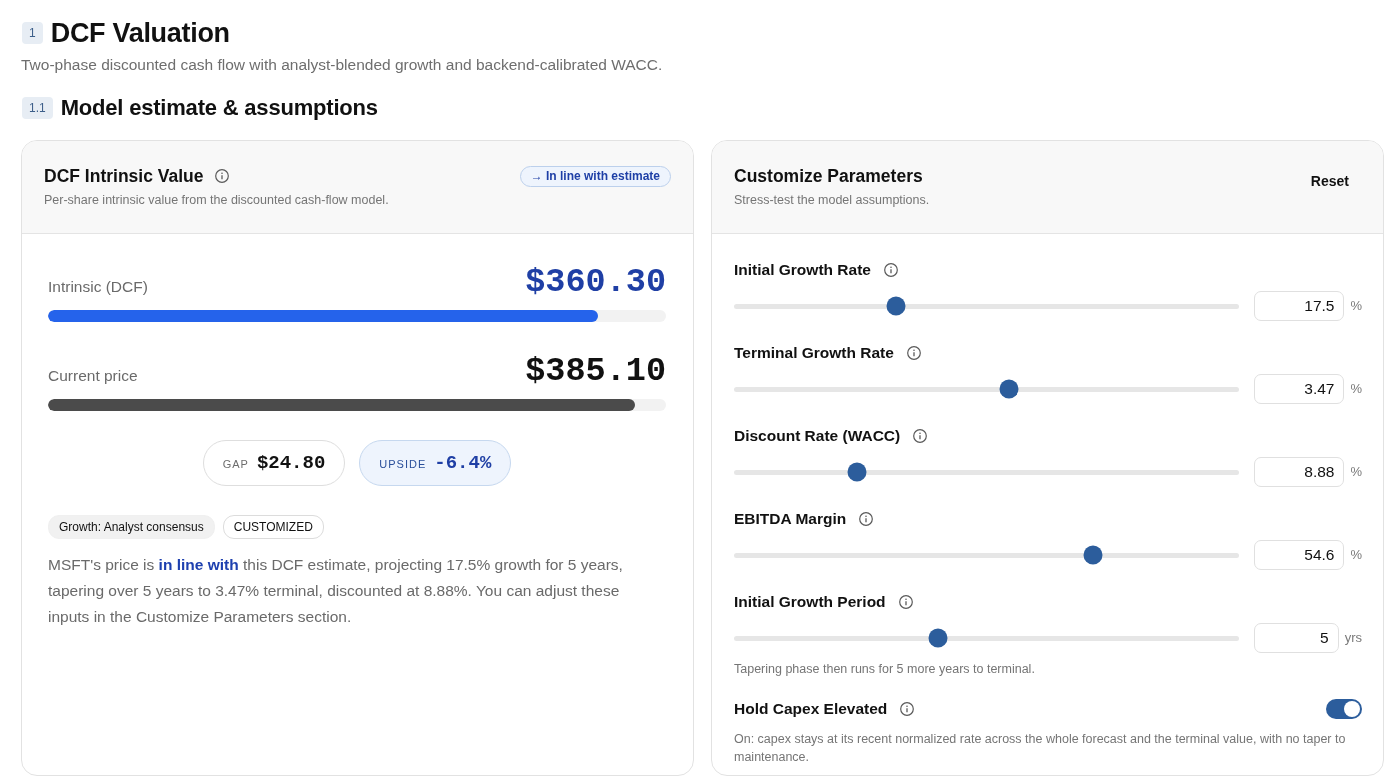 The width and height of the screenshot is (1400, 779). Describe the element at coordinates (1296, 638) in the screenshot. I see `number-input: 5` at that location.